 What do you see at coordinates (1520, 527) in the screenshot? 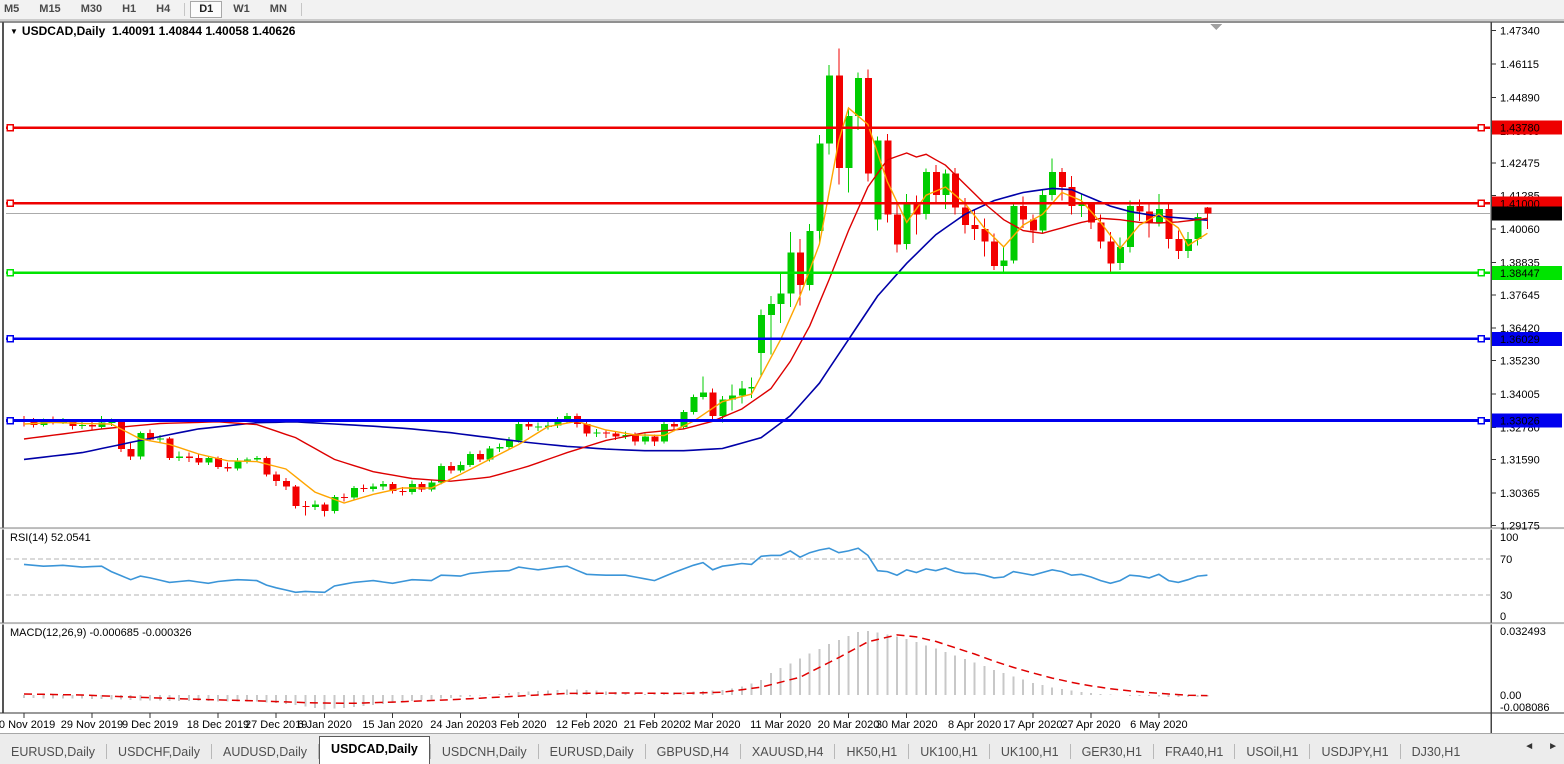
I see `svg-text: 1.29175` at bounding box center [1520, 527].